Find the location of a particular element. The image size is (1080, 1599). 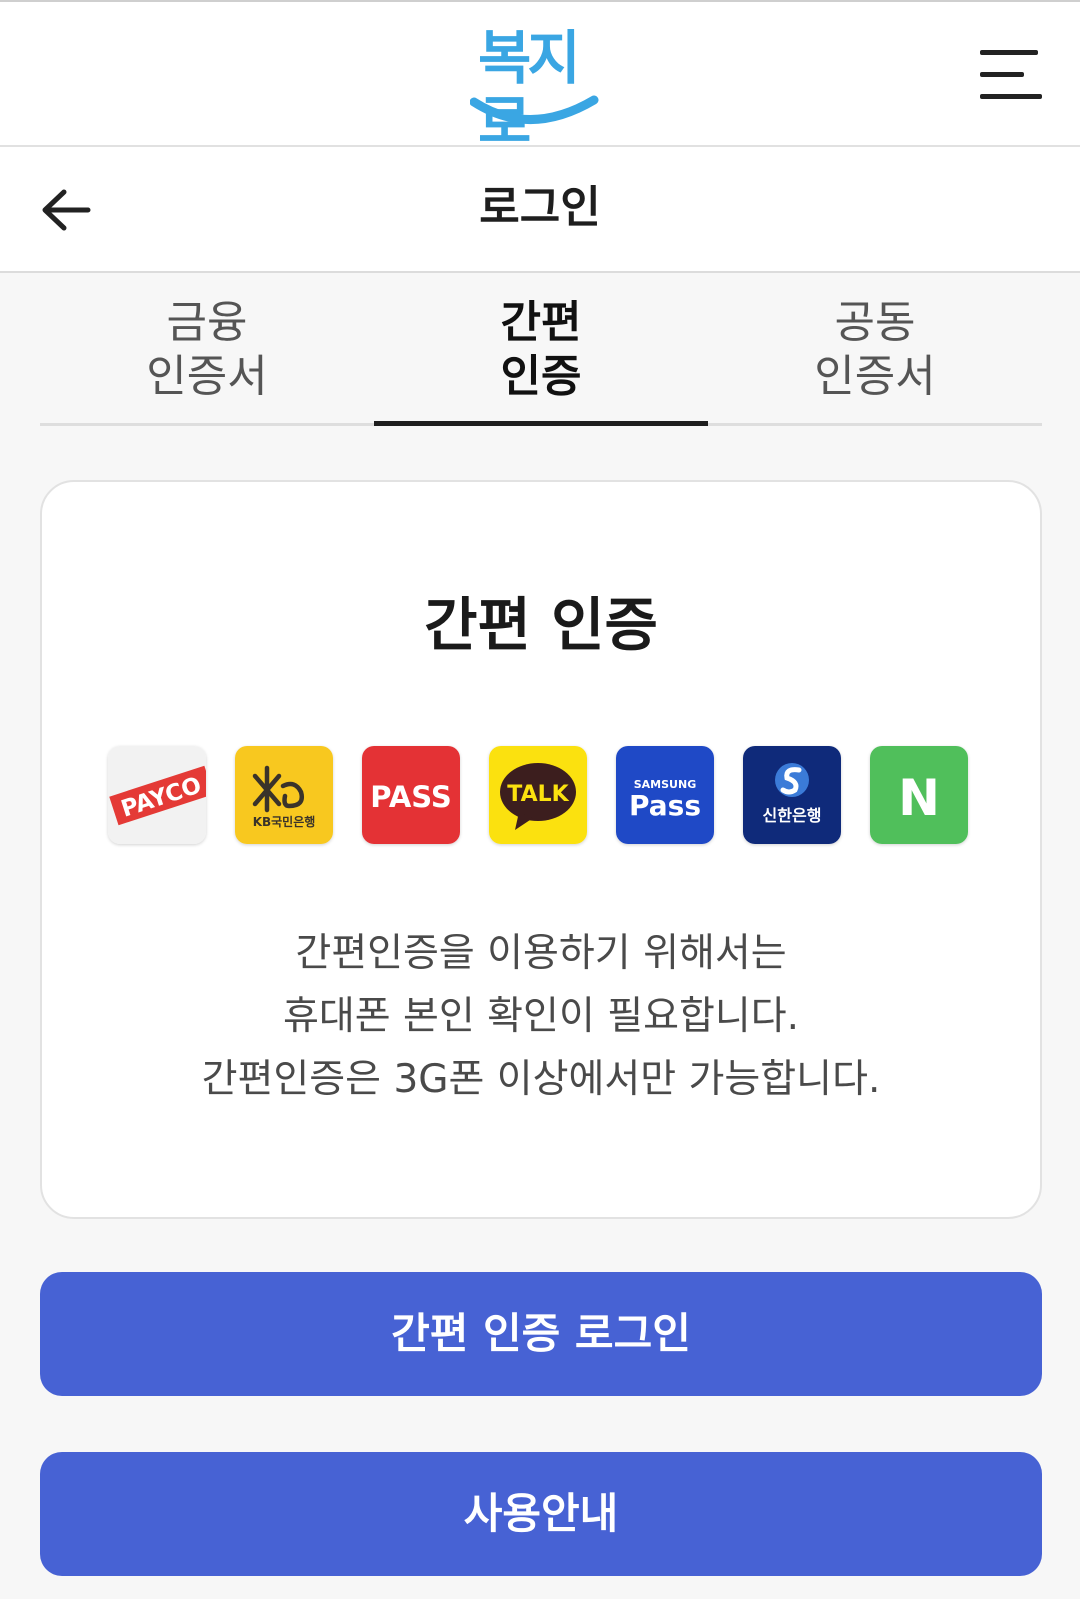

tab-label-line1: 간편 is located at coordinates (541, 322).